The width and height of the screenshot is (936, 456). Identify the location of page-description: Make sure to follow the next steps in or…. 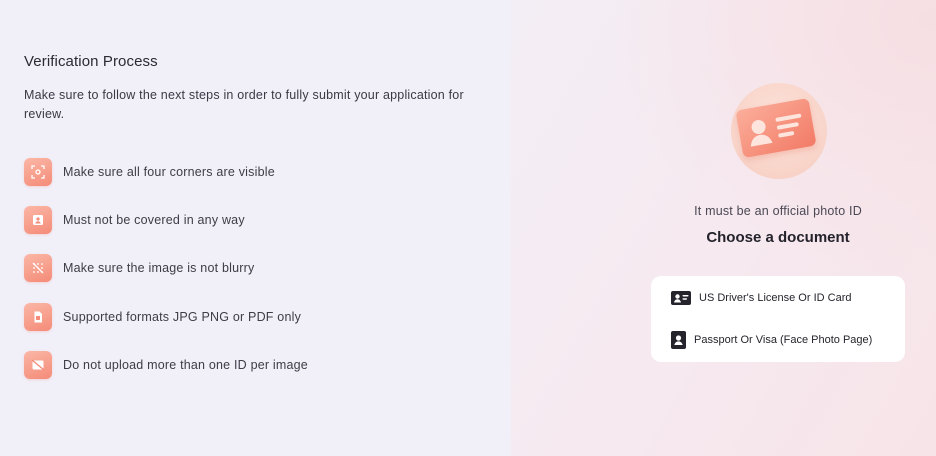
(244, 104).